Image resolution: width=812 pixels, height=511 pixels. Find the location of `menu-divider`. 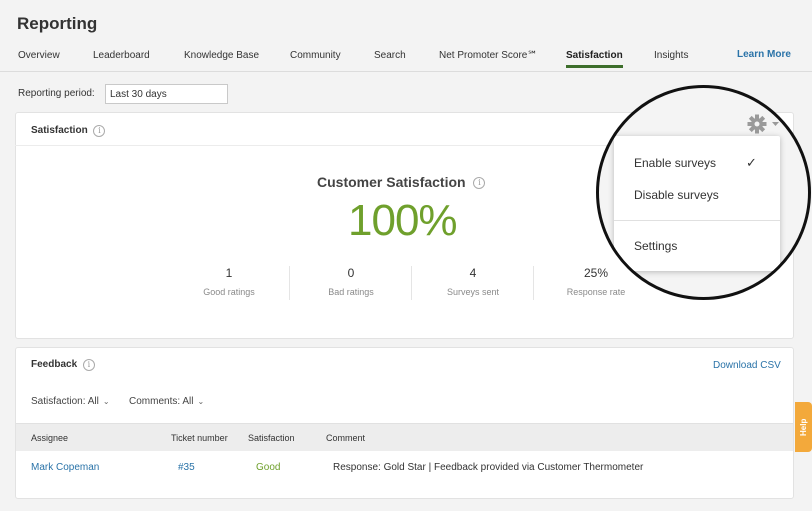

menu-divider is located at coordinates (697, 220).